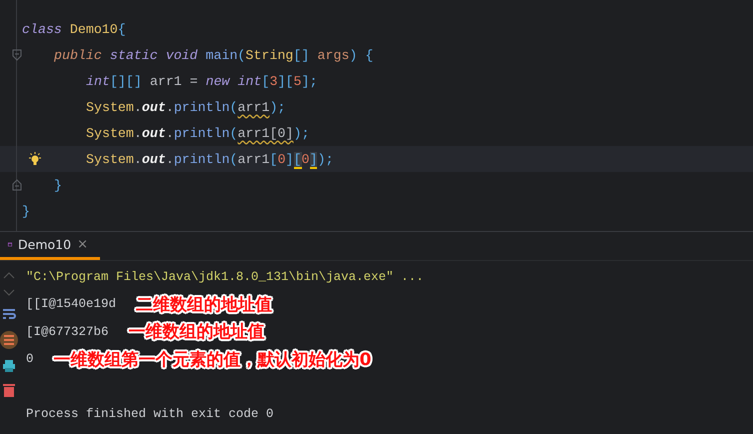 This screenshot has height=434, width=753. Describe the element at coordinates (35, 159) in the screenshot. I see `lightbulb-icon` at that location.